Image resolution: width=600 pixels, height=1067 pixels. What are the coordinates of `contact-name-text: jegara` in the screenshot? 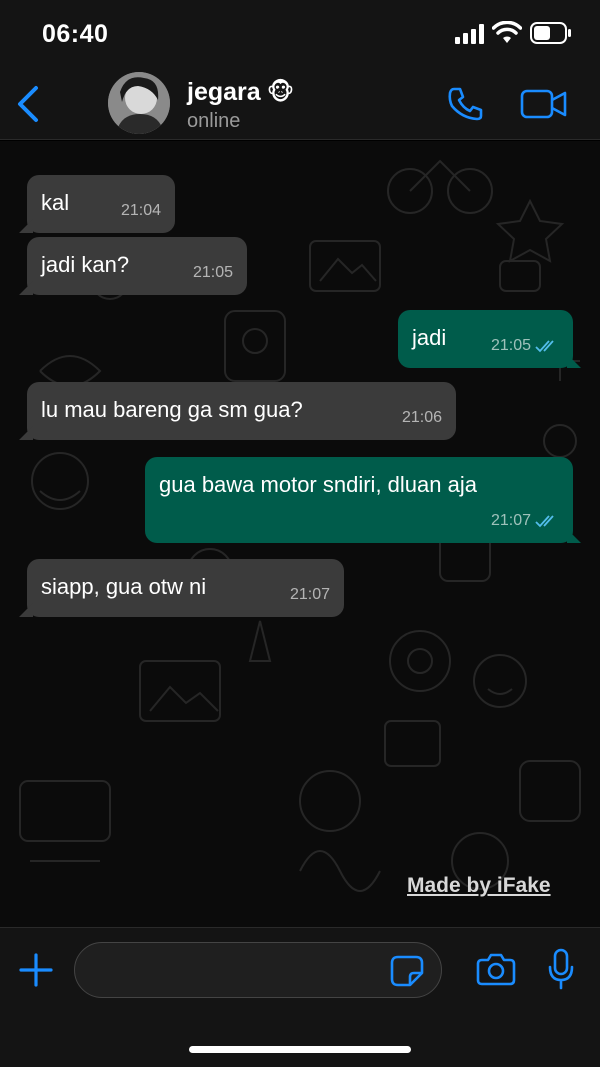 It's located at (224, 92).